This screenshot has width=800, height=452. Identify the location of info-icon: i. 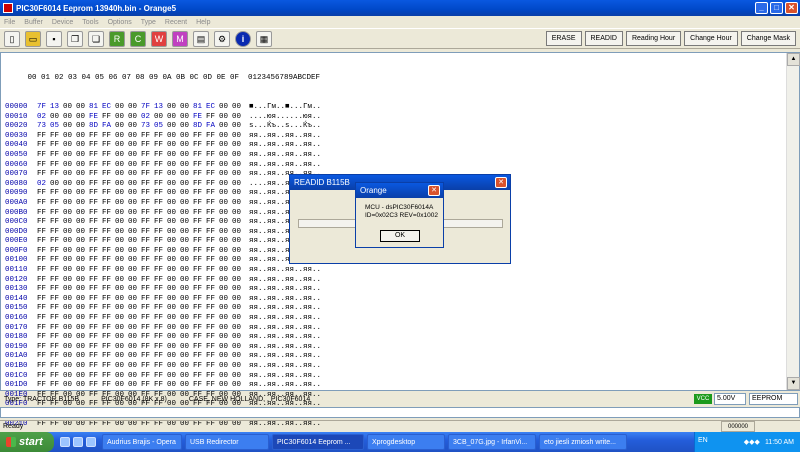
(243, 38).